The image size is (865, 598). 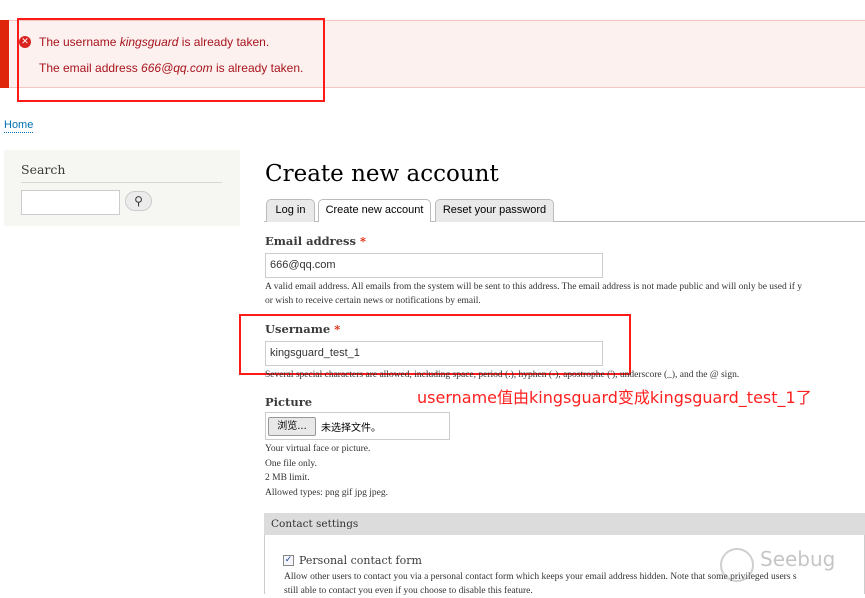 I want to click on personal-contact-label: Personal contact form, so click(x=360, y=560).